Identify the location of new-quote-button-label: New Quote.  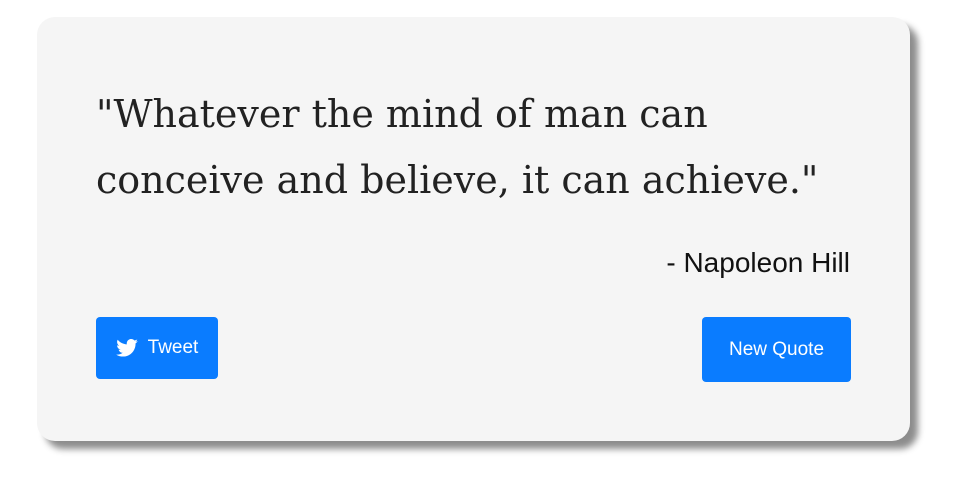
(776, 349).